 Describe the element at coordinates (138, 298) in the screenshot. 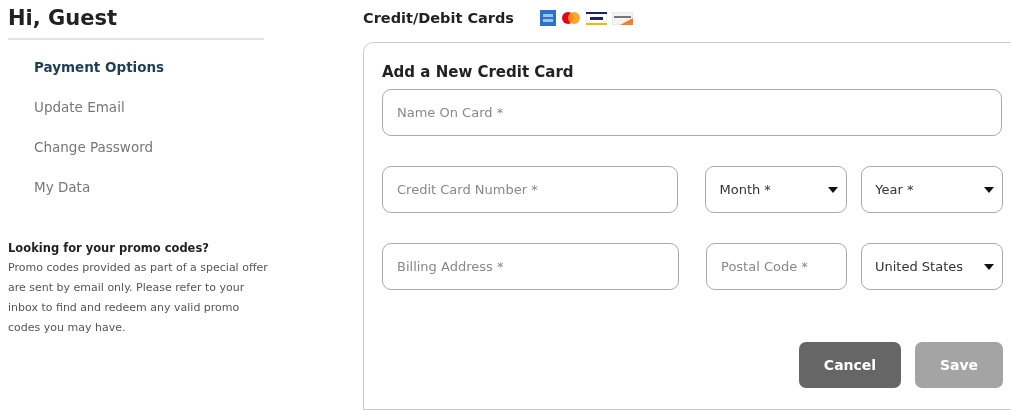

I see `promo-text: Promo codes provided as part of a special offer are sent by email only. Please refer to your inbox to find and redeem any valid promo codes you may have.` at that location.